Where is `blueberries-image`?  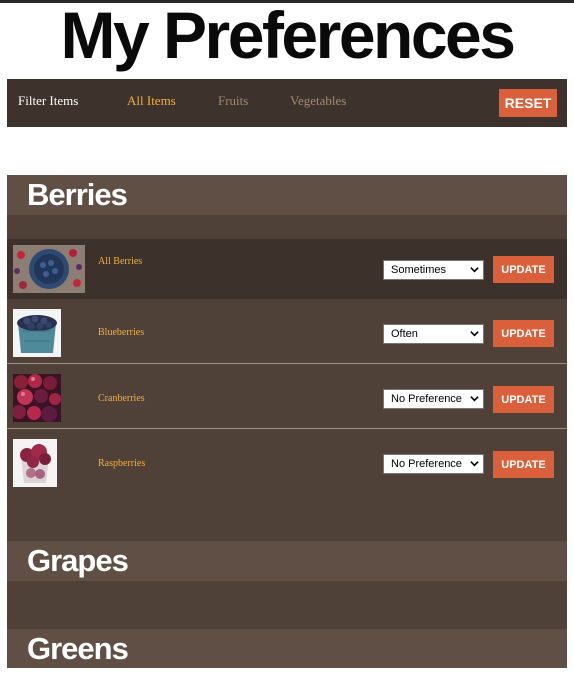 blueberries-image is located at coordinates (37, 333).